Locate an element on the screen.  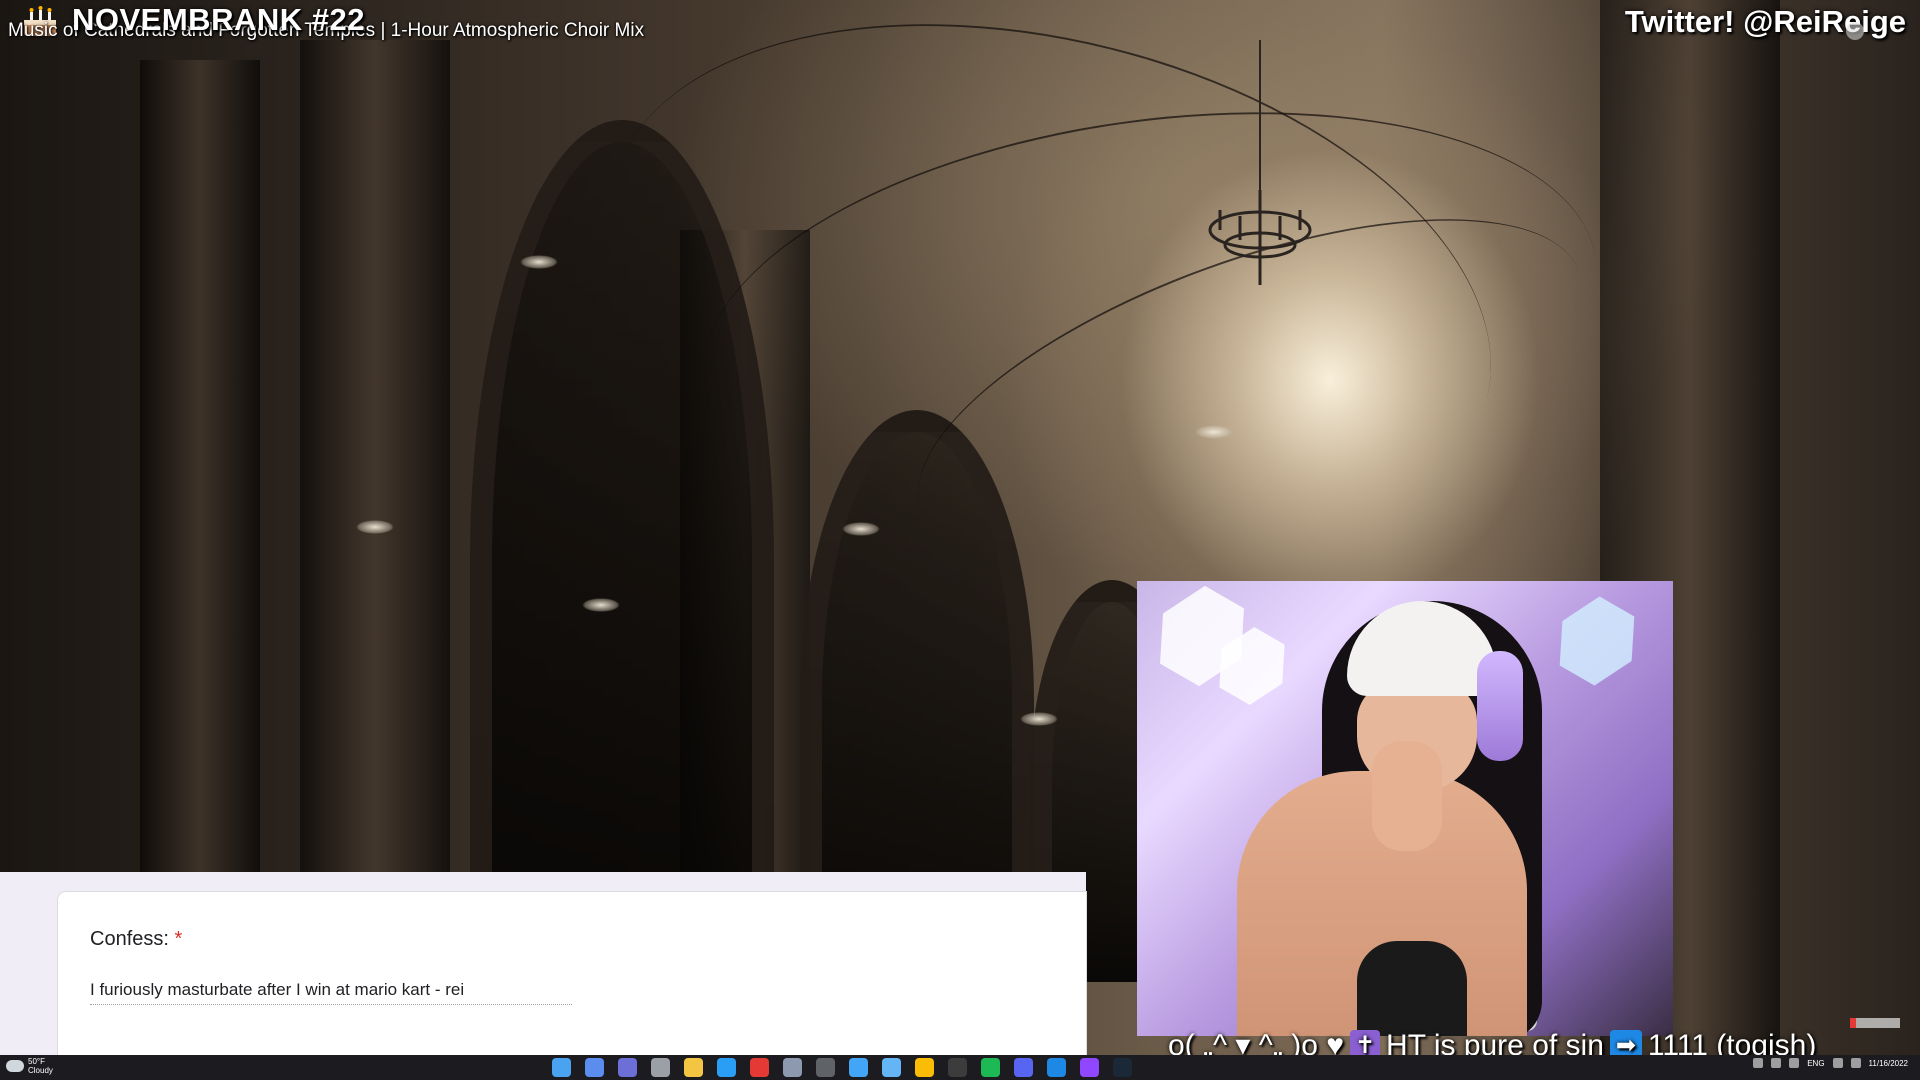
weather-widget: 50°F Cloudy is located at coordinates (29, 1066).